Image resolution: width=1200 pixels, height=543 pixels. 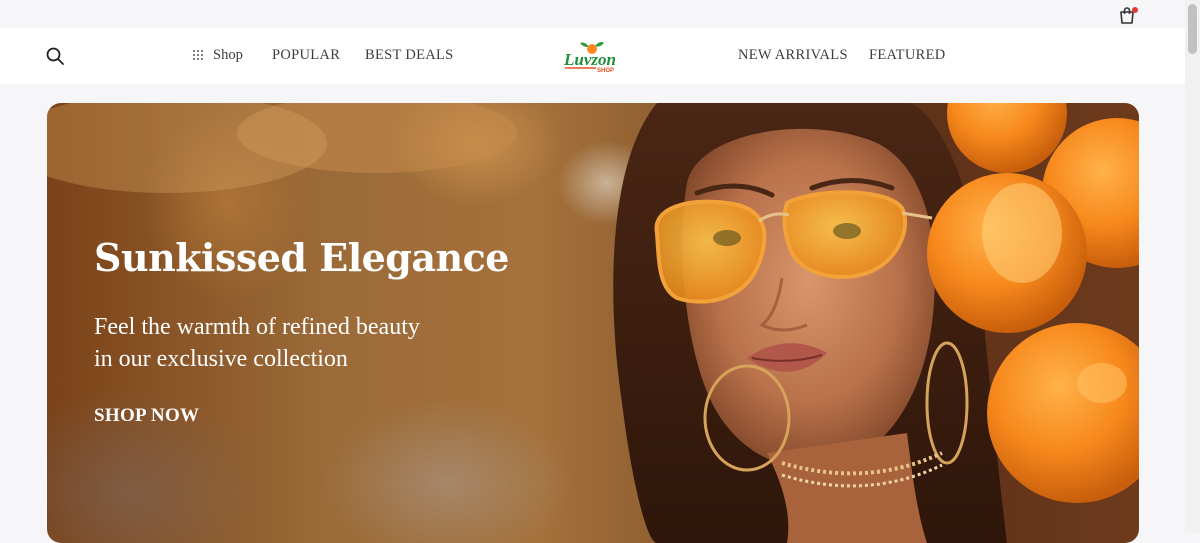 I want to click on nav-shop: Shop, so click(x=218, y=55).